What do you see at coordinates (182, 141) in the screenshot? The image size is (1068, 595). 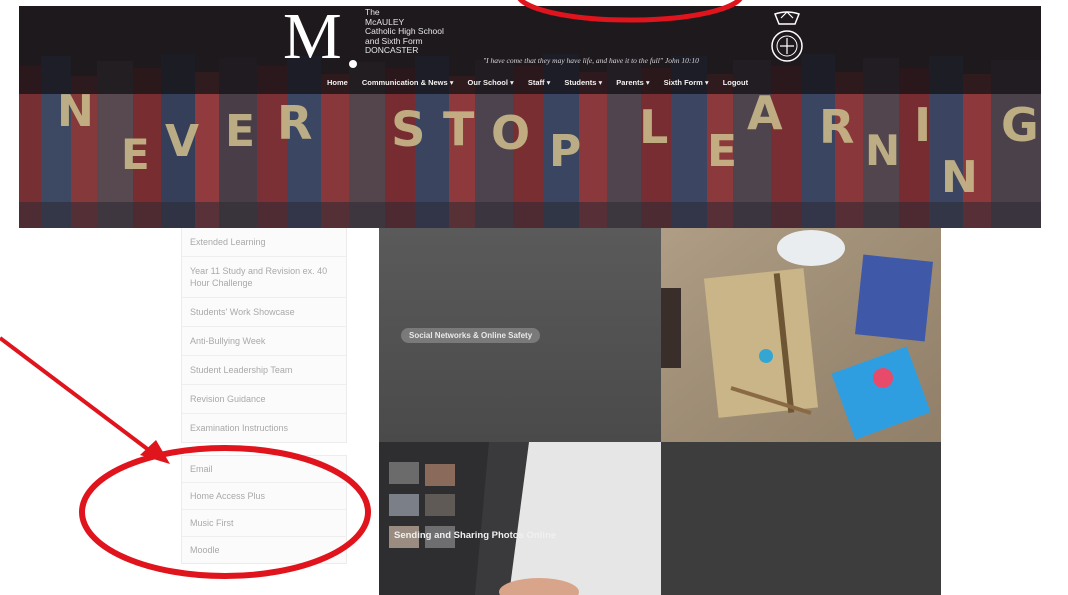 I see `banner-letter: V` at bounding box center [182, 141].